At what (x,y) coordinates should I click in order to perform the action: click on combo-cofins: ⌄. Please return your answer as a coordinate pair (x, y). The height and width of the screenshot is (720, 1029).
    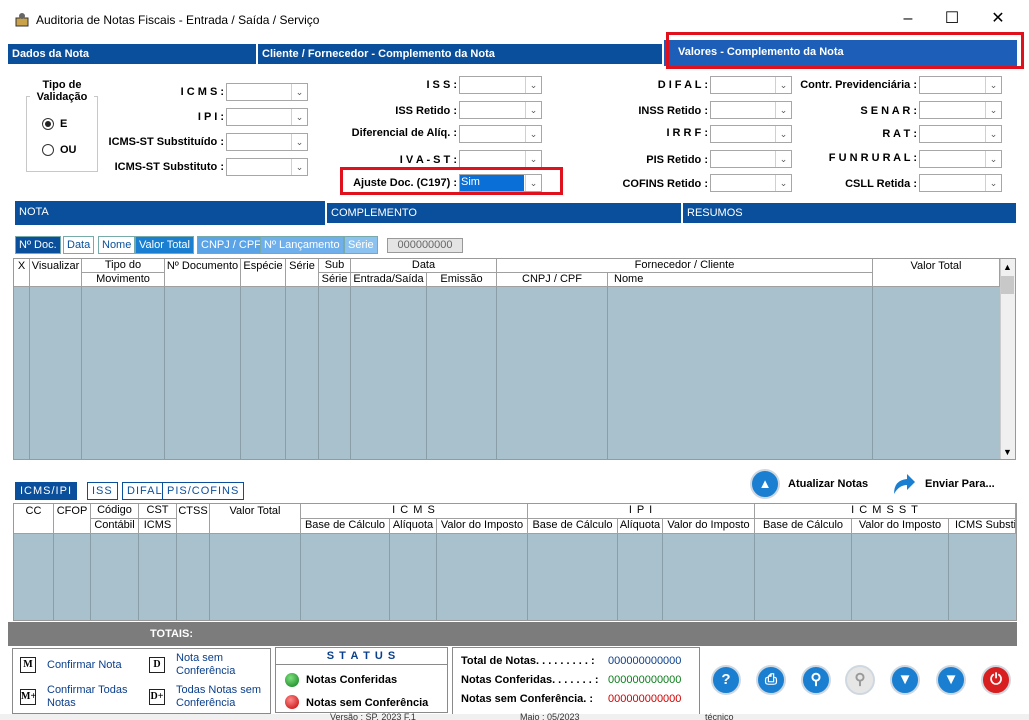
    Looking at the image, I should click on (751, 183).